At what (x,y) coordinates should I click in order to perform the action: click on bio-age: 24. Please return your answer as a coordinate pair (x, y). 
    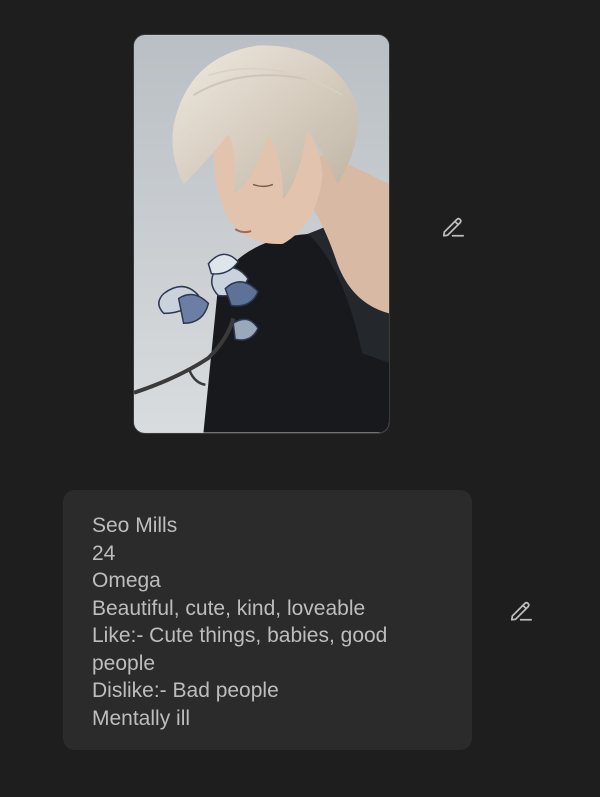
    Looking at the image, I should click on (104, 553).